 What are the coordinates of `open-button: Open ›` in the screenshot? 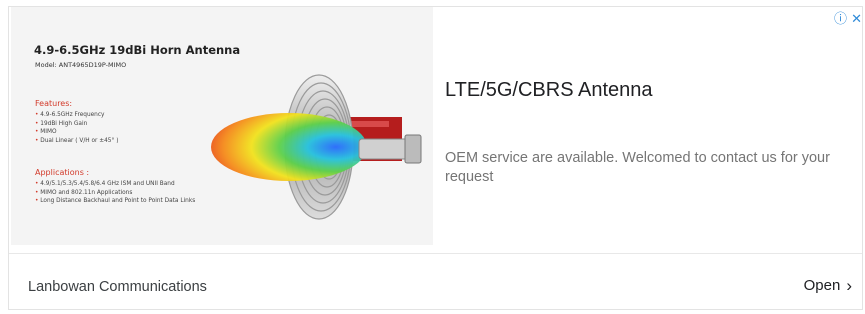 It's located at (828, 285).